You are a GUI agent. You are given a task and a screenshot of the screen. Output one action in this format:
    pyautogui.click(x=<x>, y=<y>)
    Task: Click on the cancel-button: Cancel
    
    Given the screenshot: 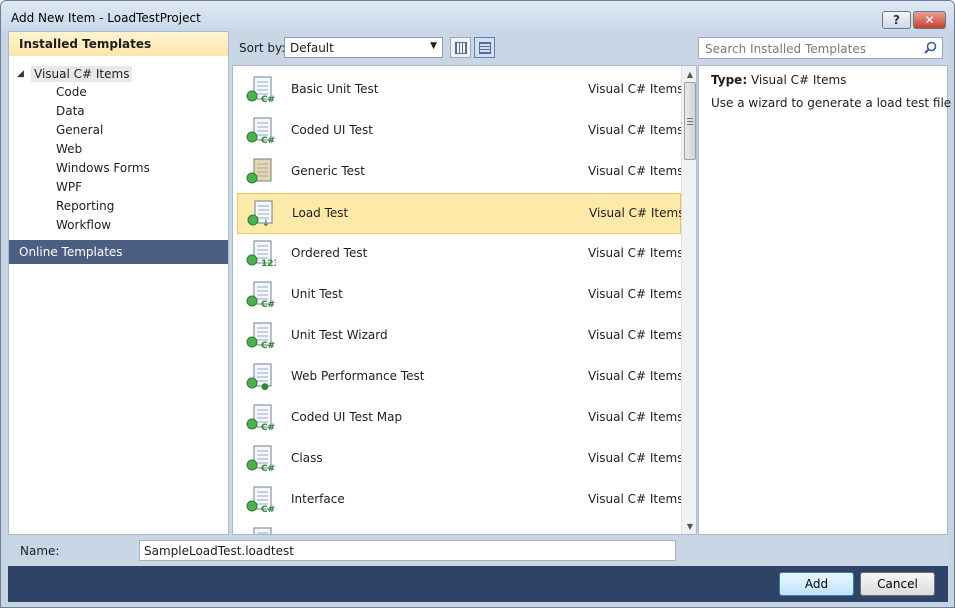 What is the action you would take?
    pyautogui.click(x=897, y=584)
    